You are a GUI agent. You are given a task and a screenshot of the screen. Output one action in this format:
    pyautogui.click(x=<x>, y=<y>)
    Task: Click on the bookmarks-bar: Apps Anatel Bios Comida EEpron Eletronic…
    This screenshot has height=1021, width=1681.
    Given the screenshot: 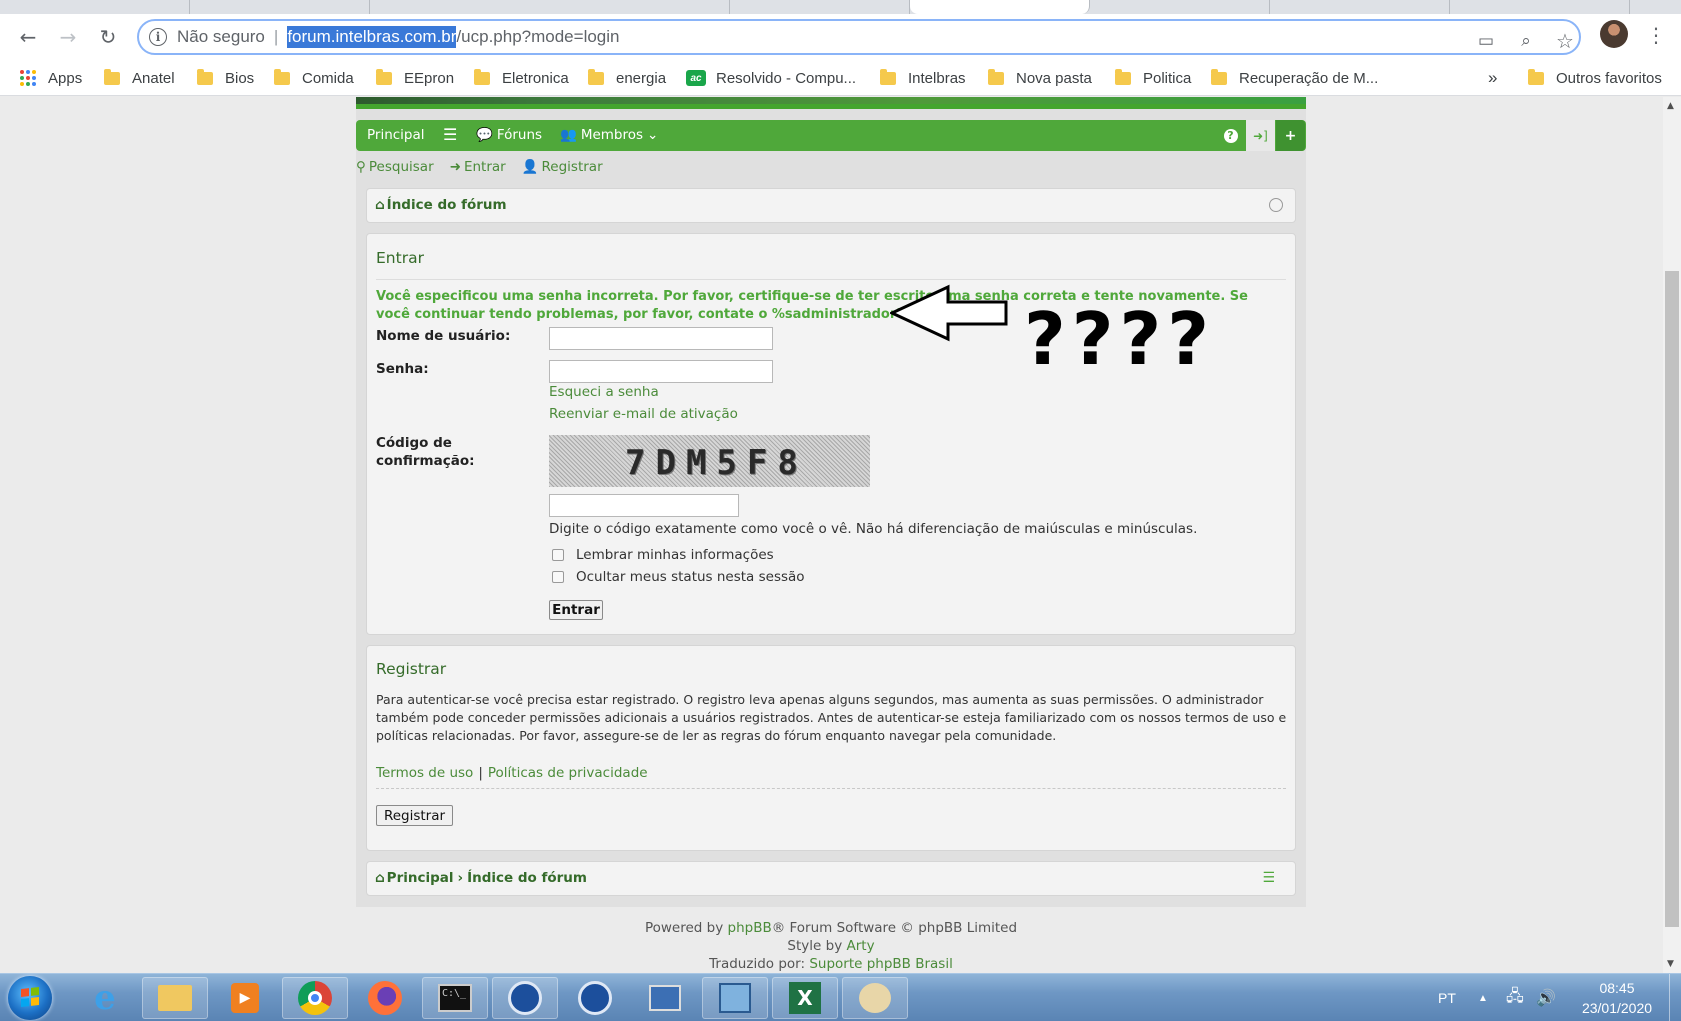 What is the action you would take?
    pyautogui.click(x=840, y=78)
    